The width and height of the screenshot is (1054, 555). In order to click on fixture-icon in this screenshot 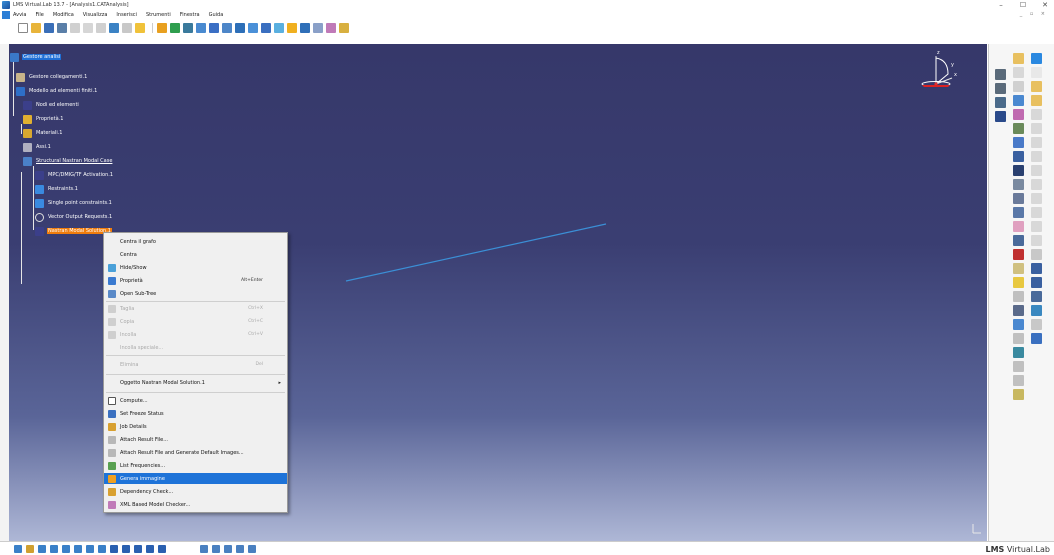, I will do `click(1018, 198)`.